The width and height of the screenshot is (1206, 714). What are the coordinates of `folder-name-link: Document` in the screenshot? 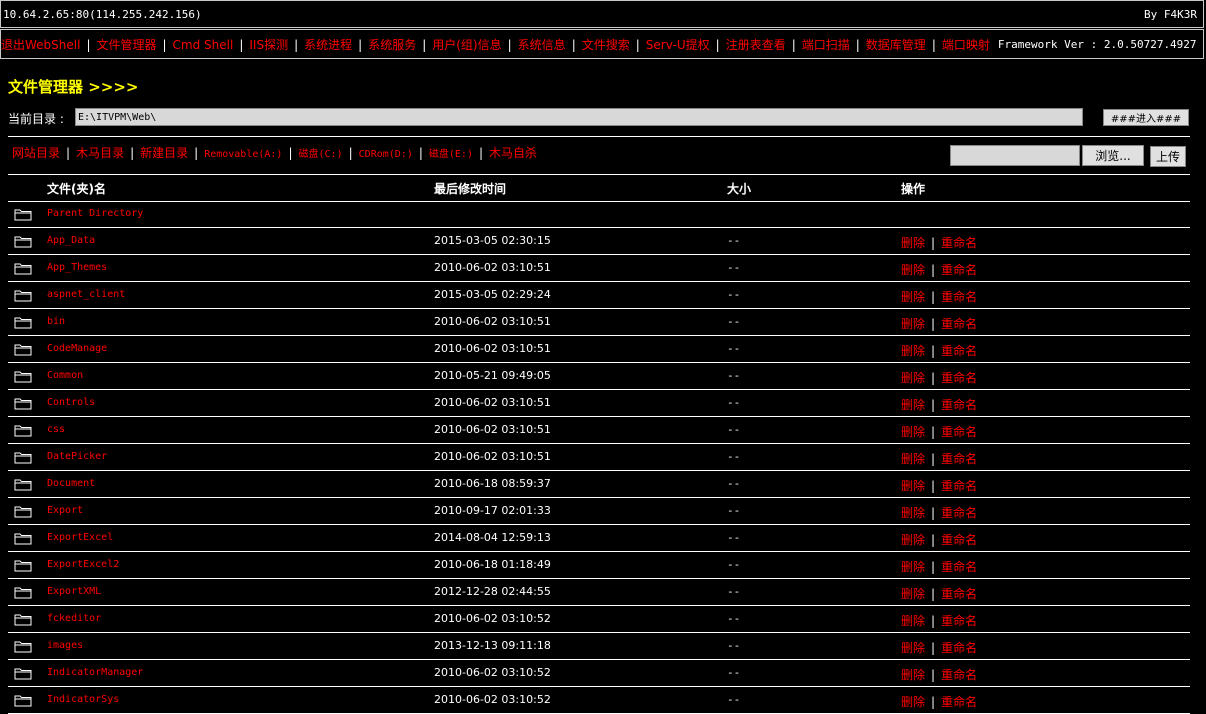 It's located at (71, 483).